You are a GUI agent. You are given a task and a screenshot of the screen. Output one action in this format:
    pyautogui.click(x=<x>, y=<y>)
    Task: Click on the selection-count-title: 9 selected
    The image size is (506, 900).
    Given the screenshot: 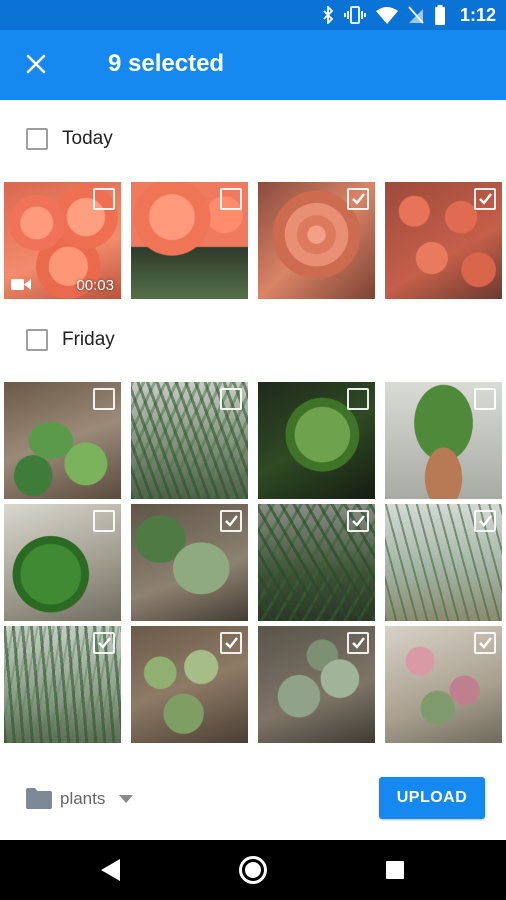 What is the action you would take?
    pyautogui.click(x=166, y=63)
    